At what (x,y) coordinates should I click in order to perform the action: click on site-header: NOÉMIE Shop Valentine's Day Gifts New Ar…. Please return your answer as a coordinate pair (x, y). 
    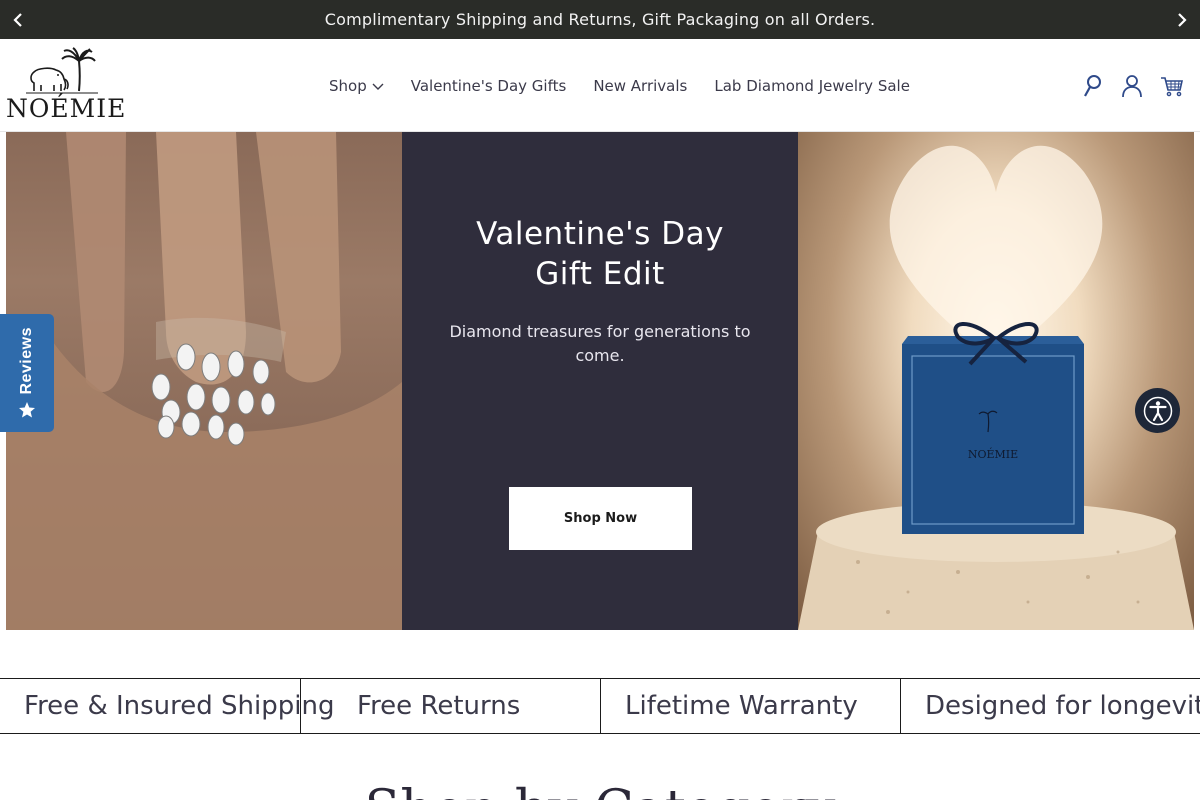
    Looking at the image, I should click on (600, 85).